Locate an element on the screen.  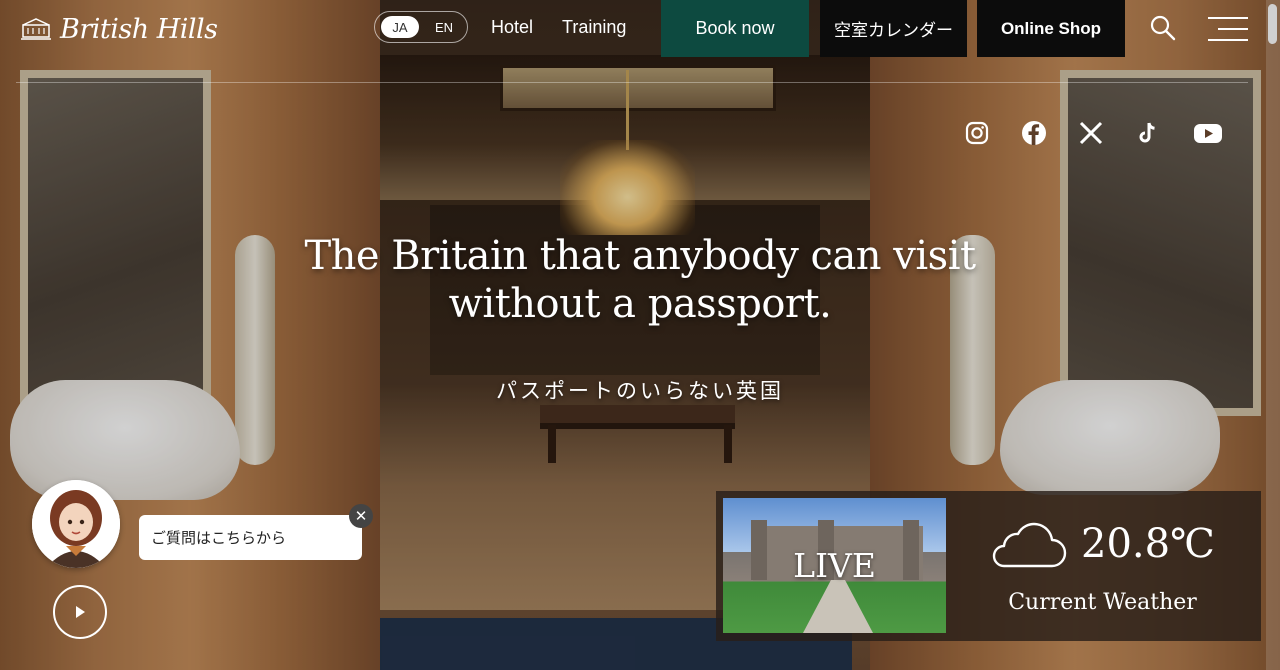
facebook-icon is located at coordinates (1034, 133).